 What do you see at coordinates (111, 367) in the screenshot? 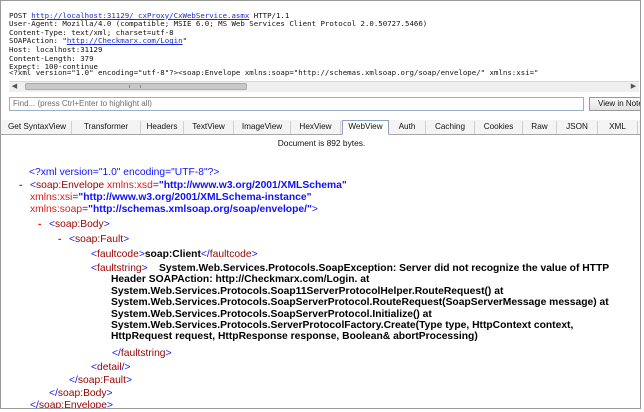
I see `detail-line: <detail/>` at bounding box center [111, 367].